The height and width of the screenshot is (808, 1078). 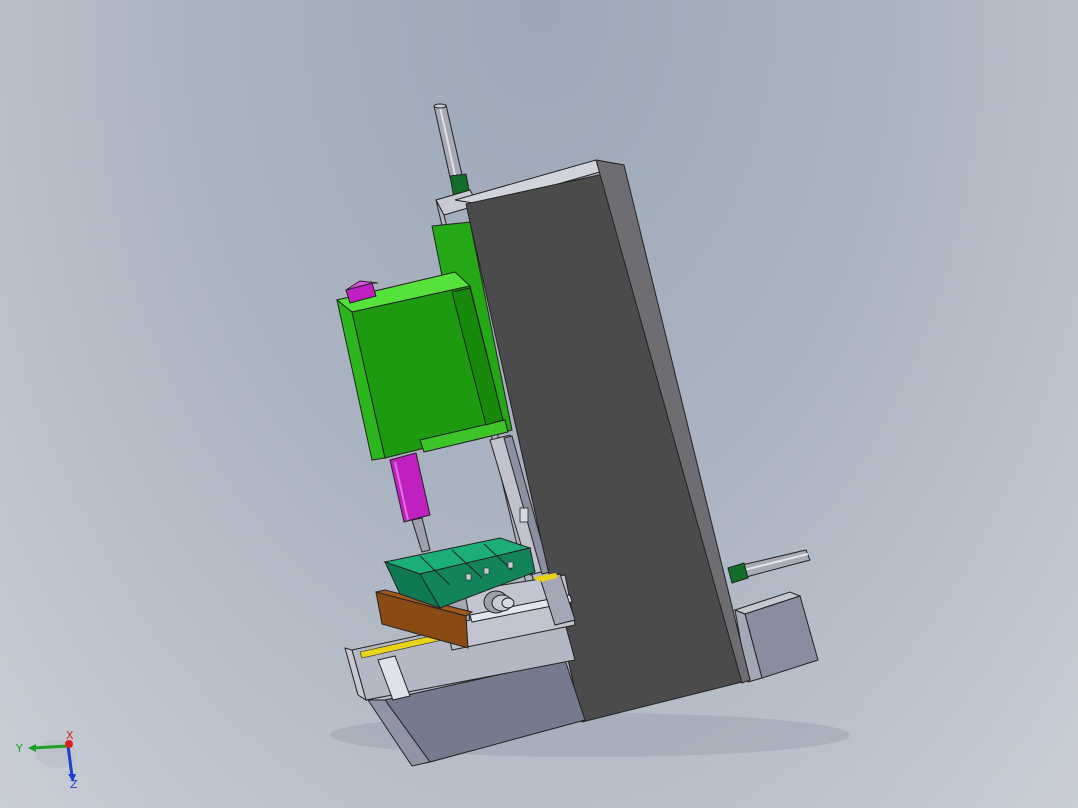 I want to click on orientation-triad: Y X Z, so click(x=49, y=760).